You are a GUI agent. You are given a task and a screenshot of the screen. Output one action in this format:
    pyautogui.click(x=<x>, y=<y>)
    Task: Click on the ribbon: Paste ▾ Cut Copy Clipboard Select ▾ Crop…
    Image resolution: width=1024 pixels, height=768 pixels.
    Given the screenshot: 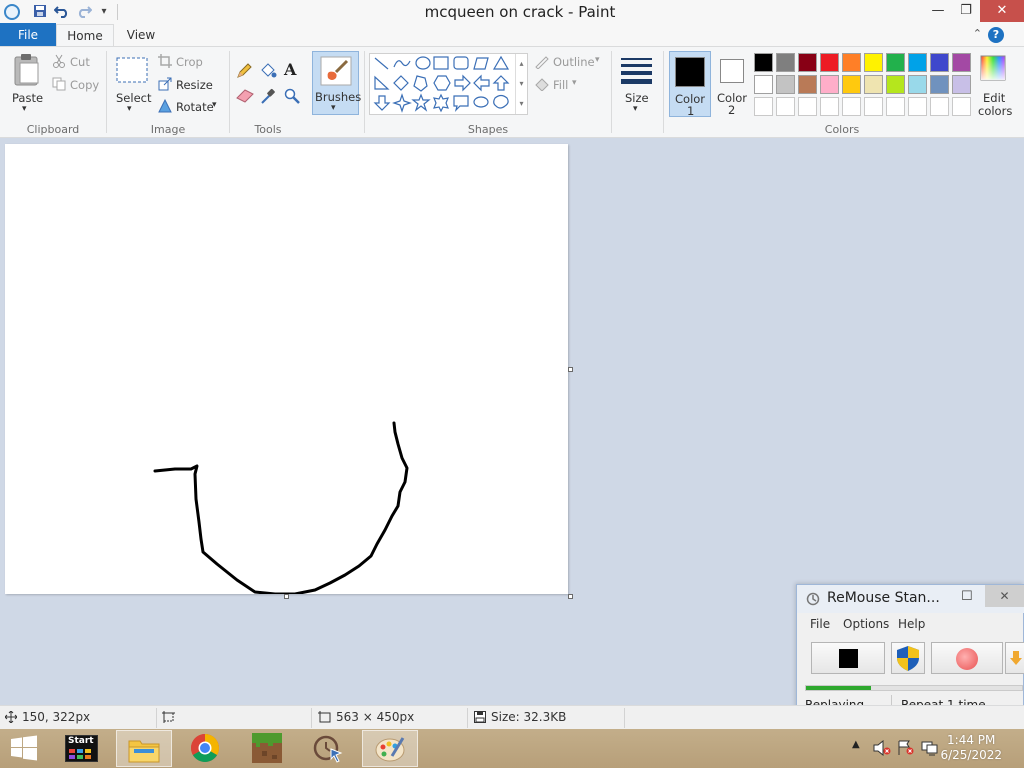 What is the action you would take?
    pyautogui.click(x=512, y=92)
    